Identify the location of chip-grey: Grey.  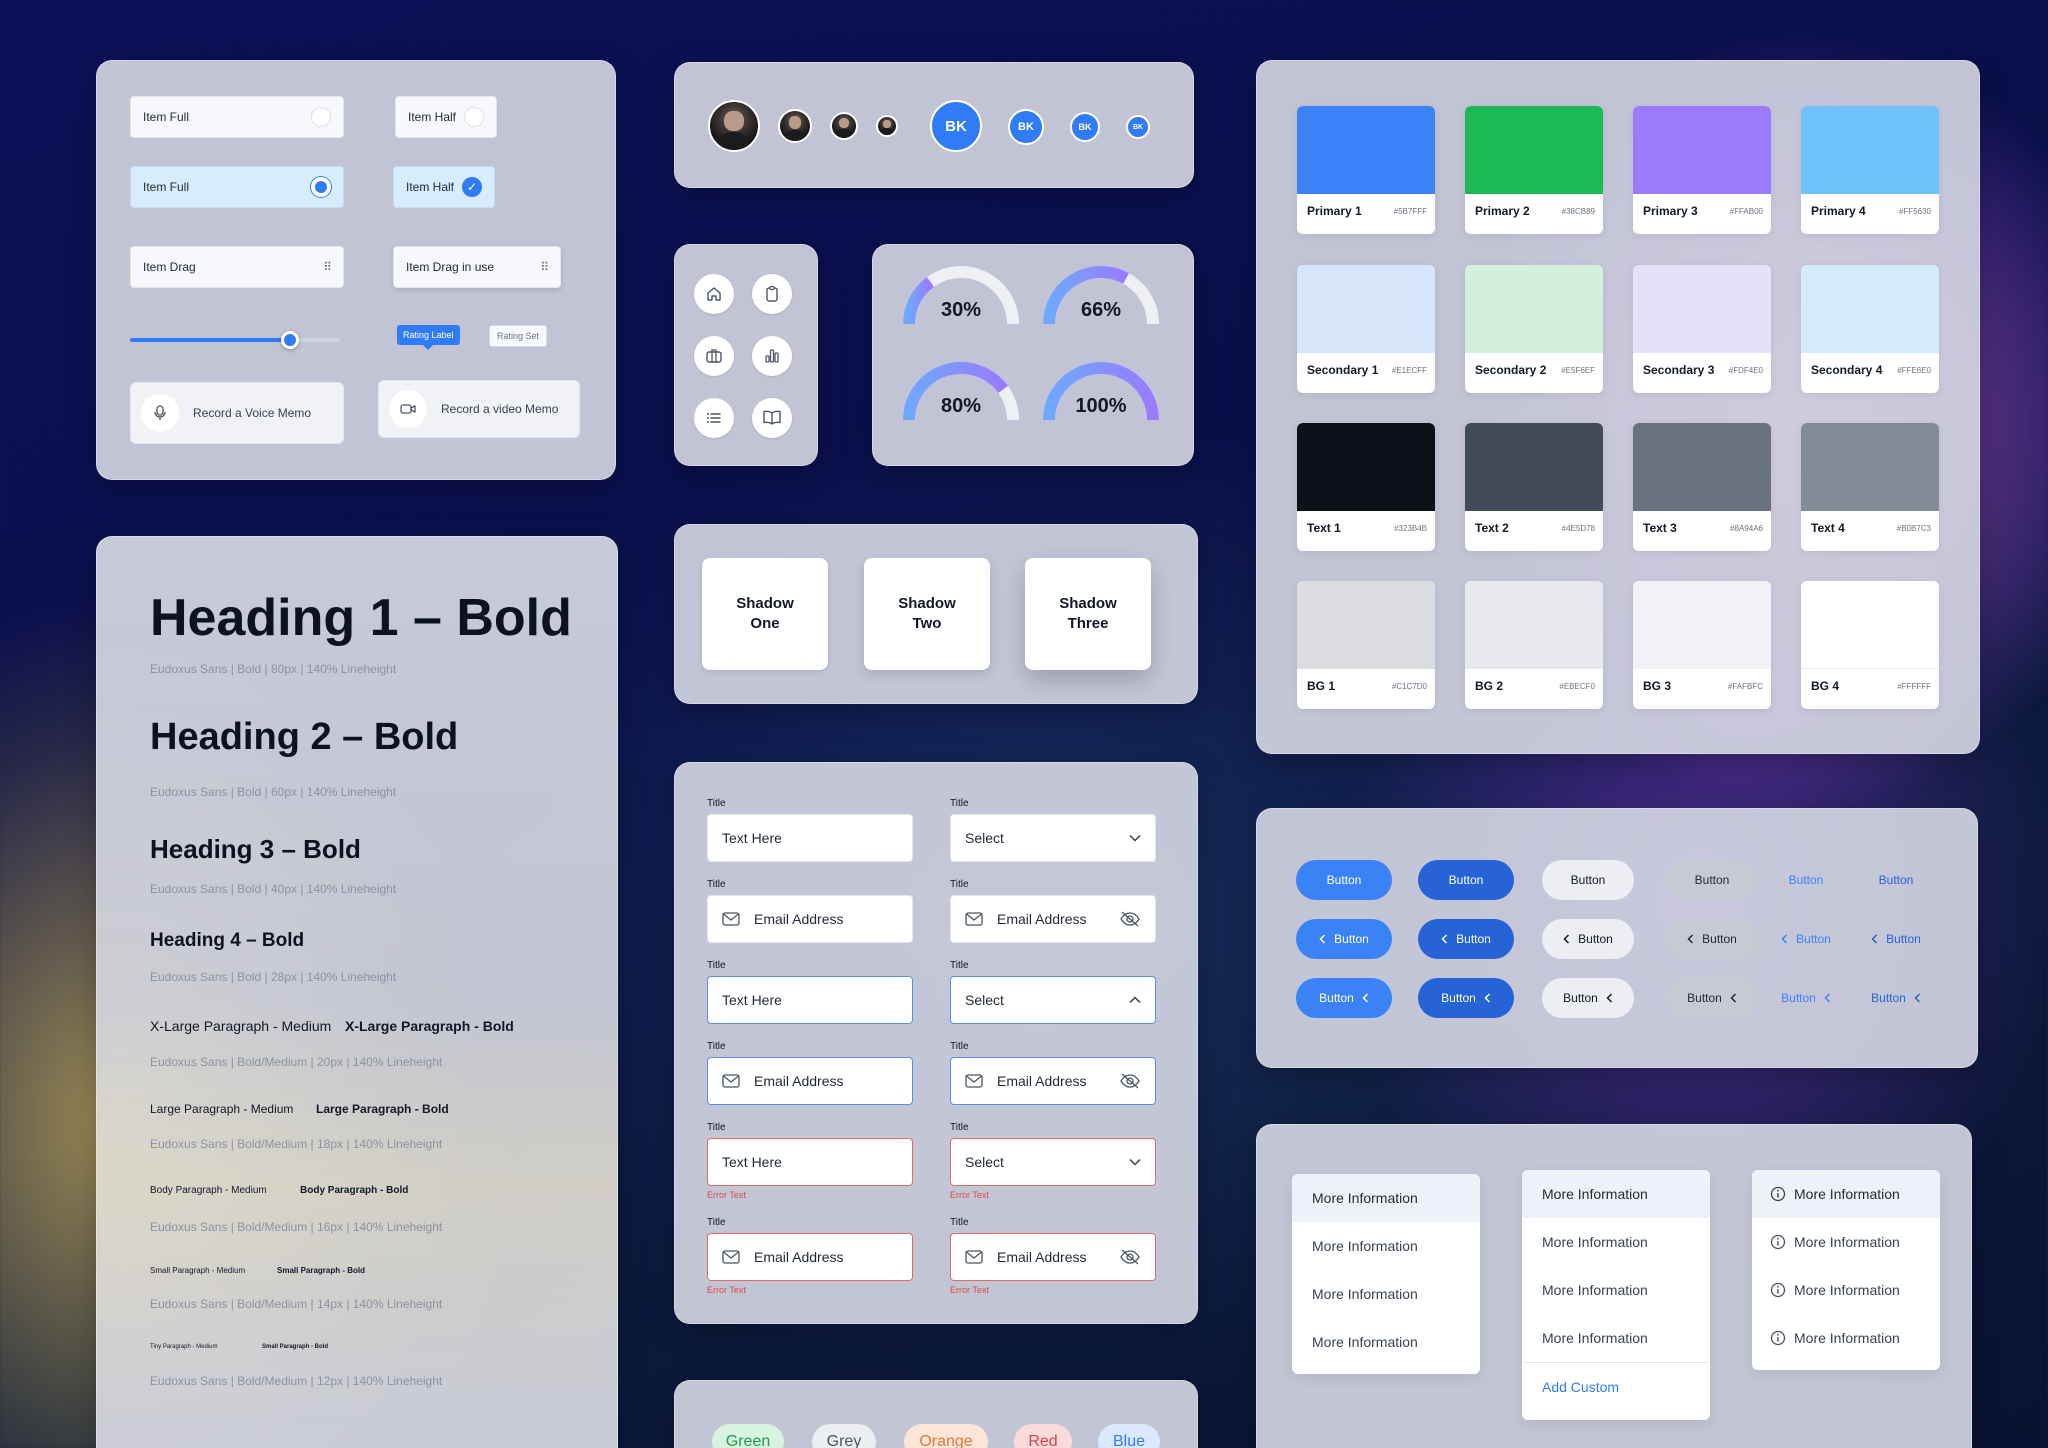
(844, 1436).